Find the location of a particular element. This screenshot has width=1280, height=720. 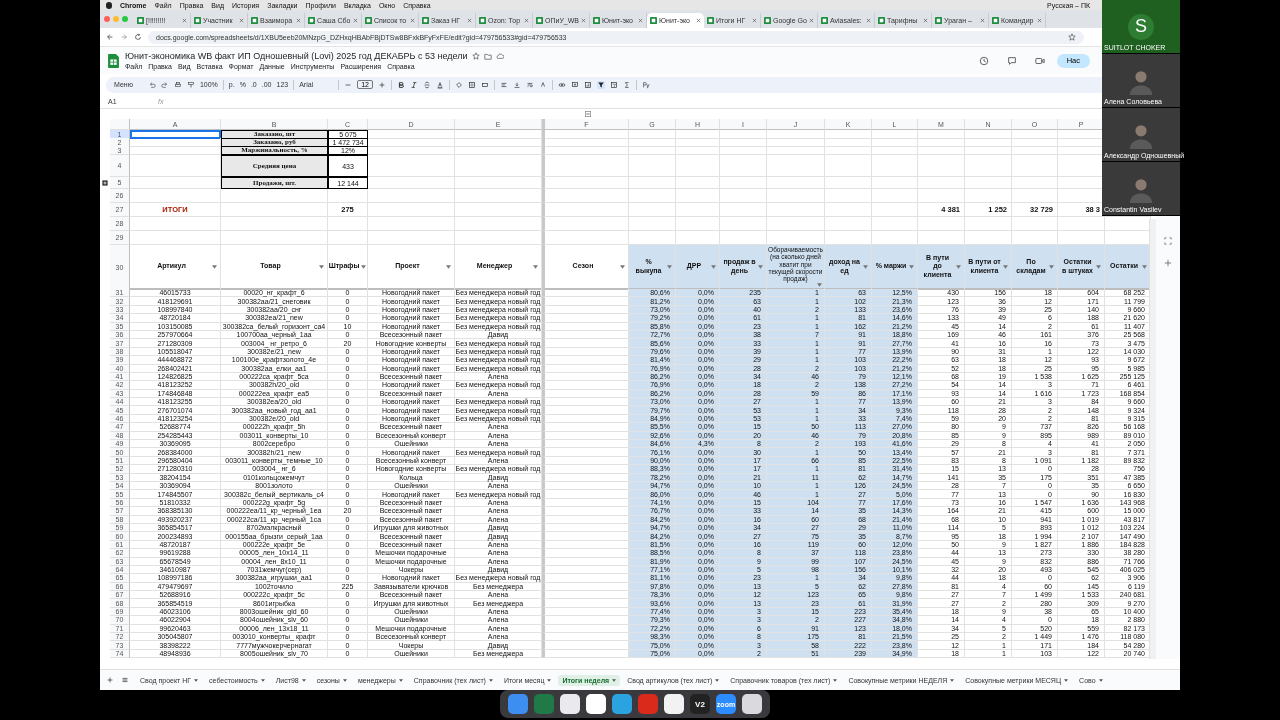

history-icon is located at coordinates (983, 60).